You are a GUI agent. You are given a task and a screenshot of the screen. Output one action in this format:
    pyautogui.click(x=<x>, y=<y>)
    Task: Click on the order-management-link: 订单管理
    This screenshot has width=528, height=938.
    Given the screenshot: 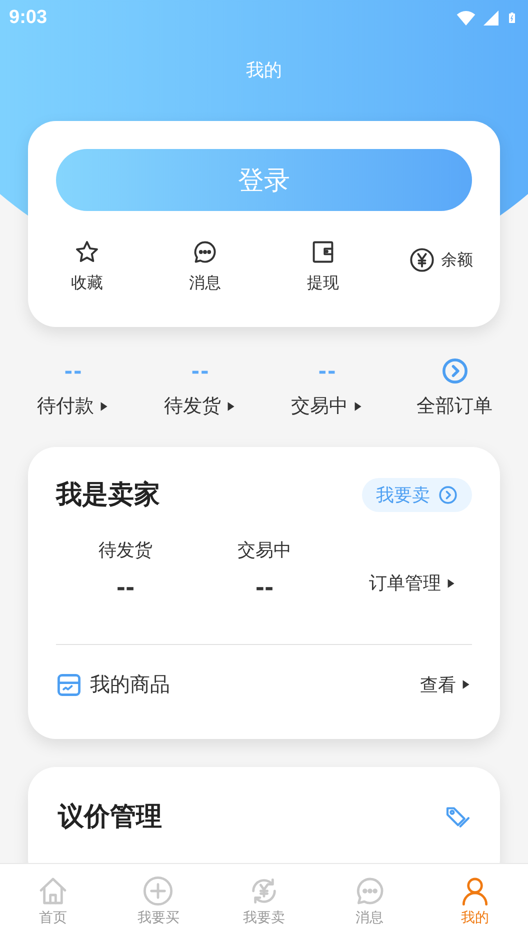 What is the action you would take?
    pyautogui.click(x=405, y=583)
    